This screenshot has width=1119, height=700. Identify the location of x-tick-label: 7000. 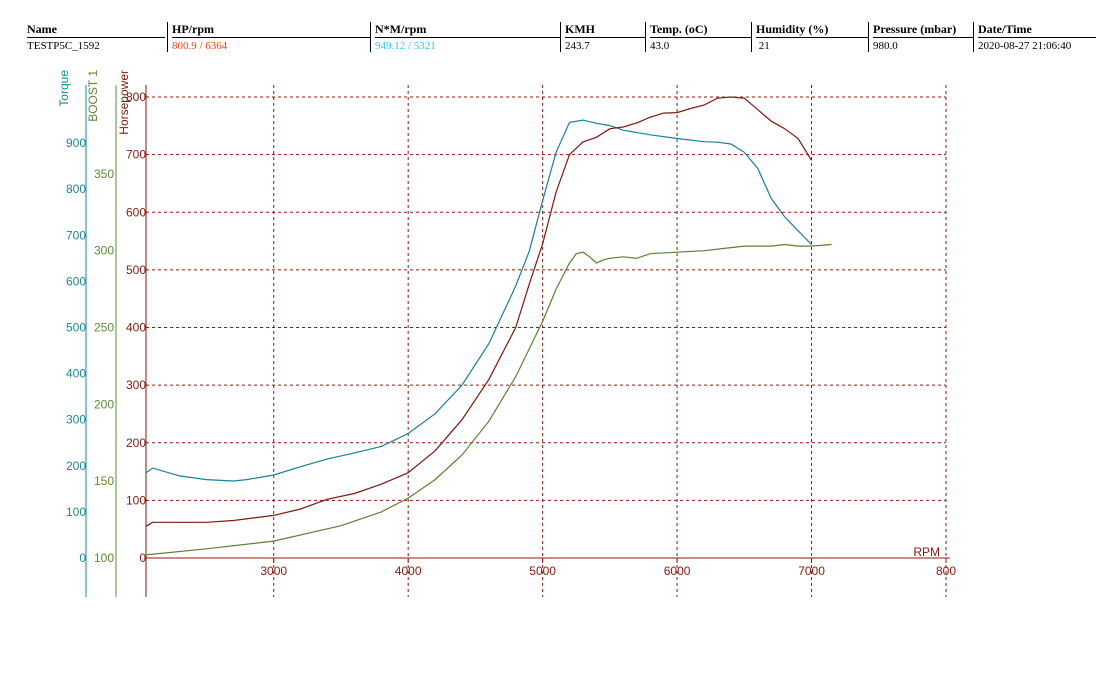
(811, 571).